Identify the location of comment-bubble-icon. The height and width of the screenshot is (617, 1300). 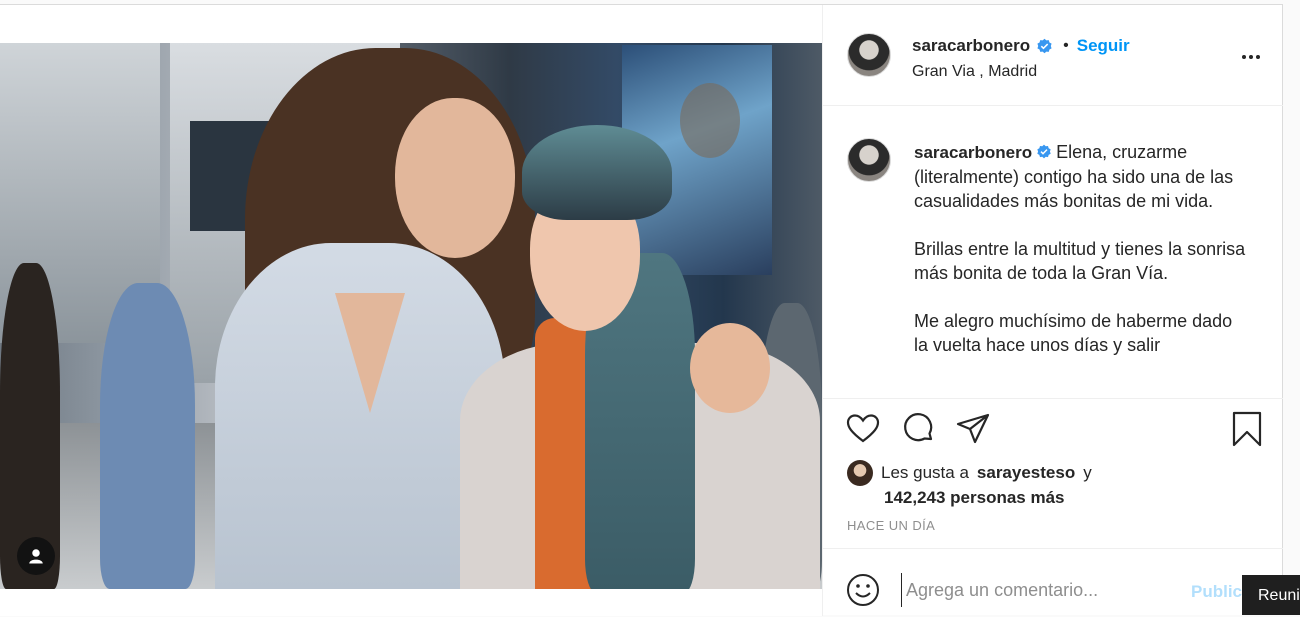
(918, 429).